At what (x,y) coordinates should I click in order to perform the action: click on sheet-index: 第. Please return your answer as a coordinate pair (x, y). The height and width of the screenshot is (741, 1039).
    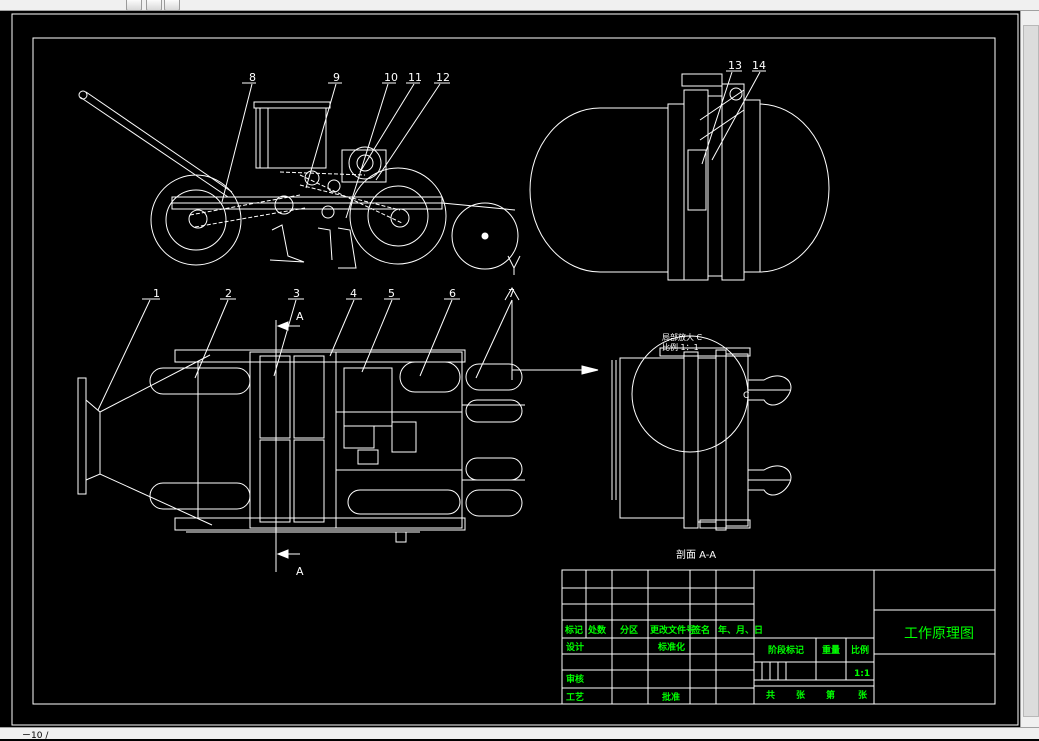
    Looking at the image, I should click on (830, 695).